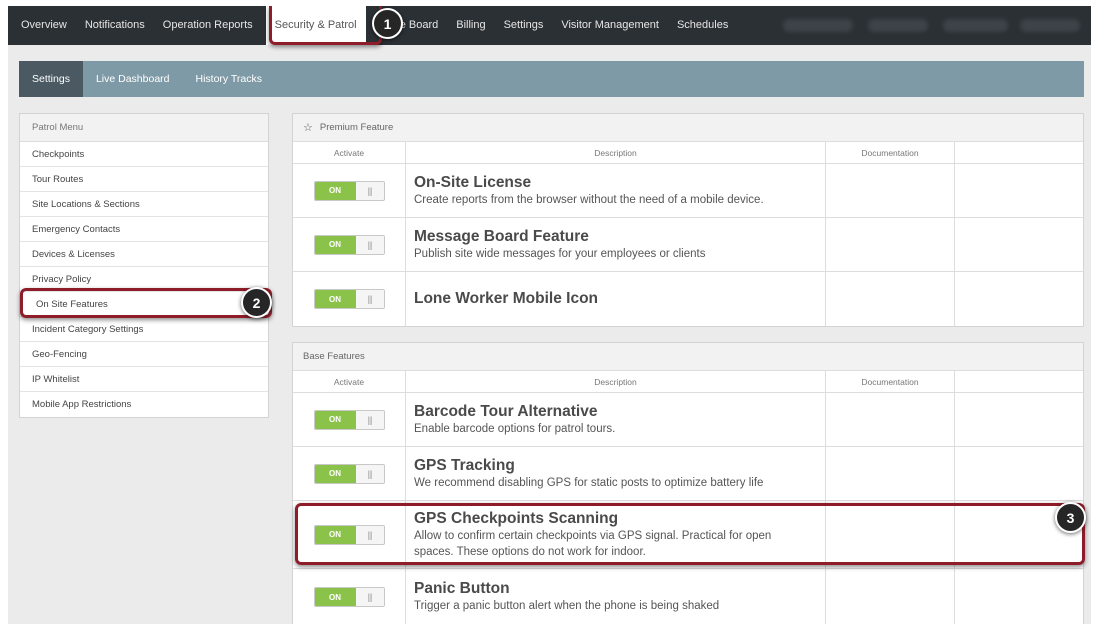 Image resolution: width=1098 pixels, height=630 pixels. Describe the element at coordinates (334, 356) in the screenshot. I see `base-features-title: Base Features` at that location.